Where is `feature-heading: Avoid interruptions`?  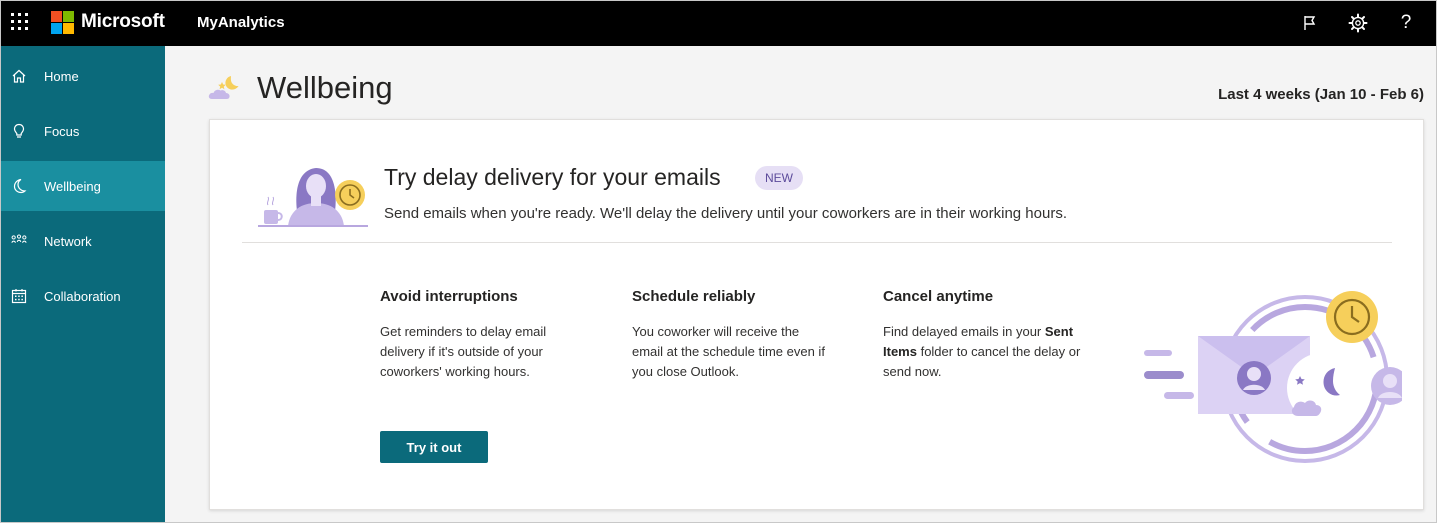
feature-heading: Avoid interruptions is located at coordinates (449, 296).